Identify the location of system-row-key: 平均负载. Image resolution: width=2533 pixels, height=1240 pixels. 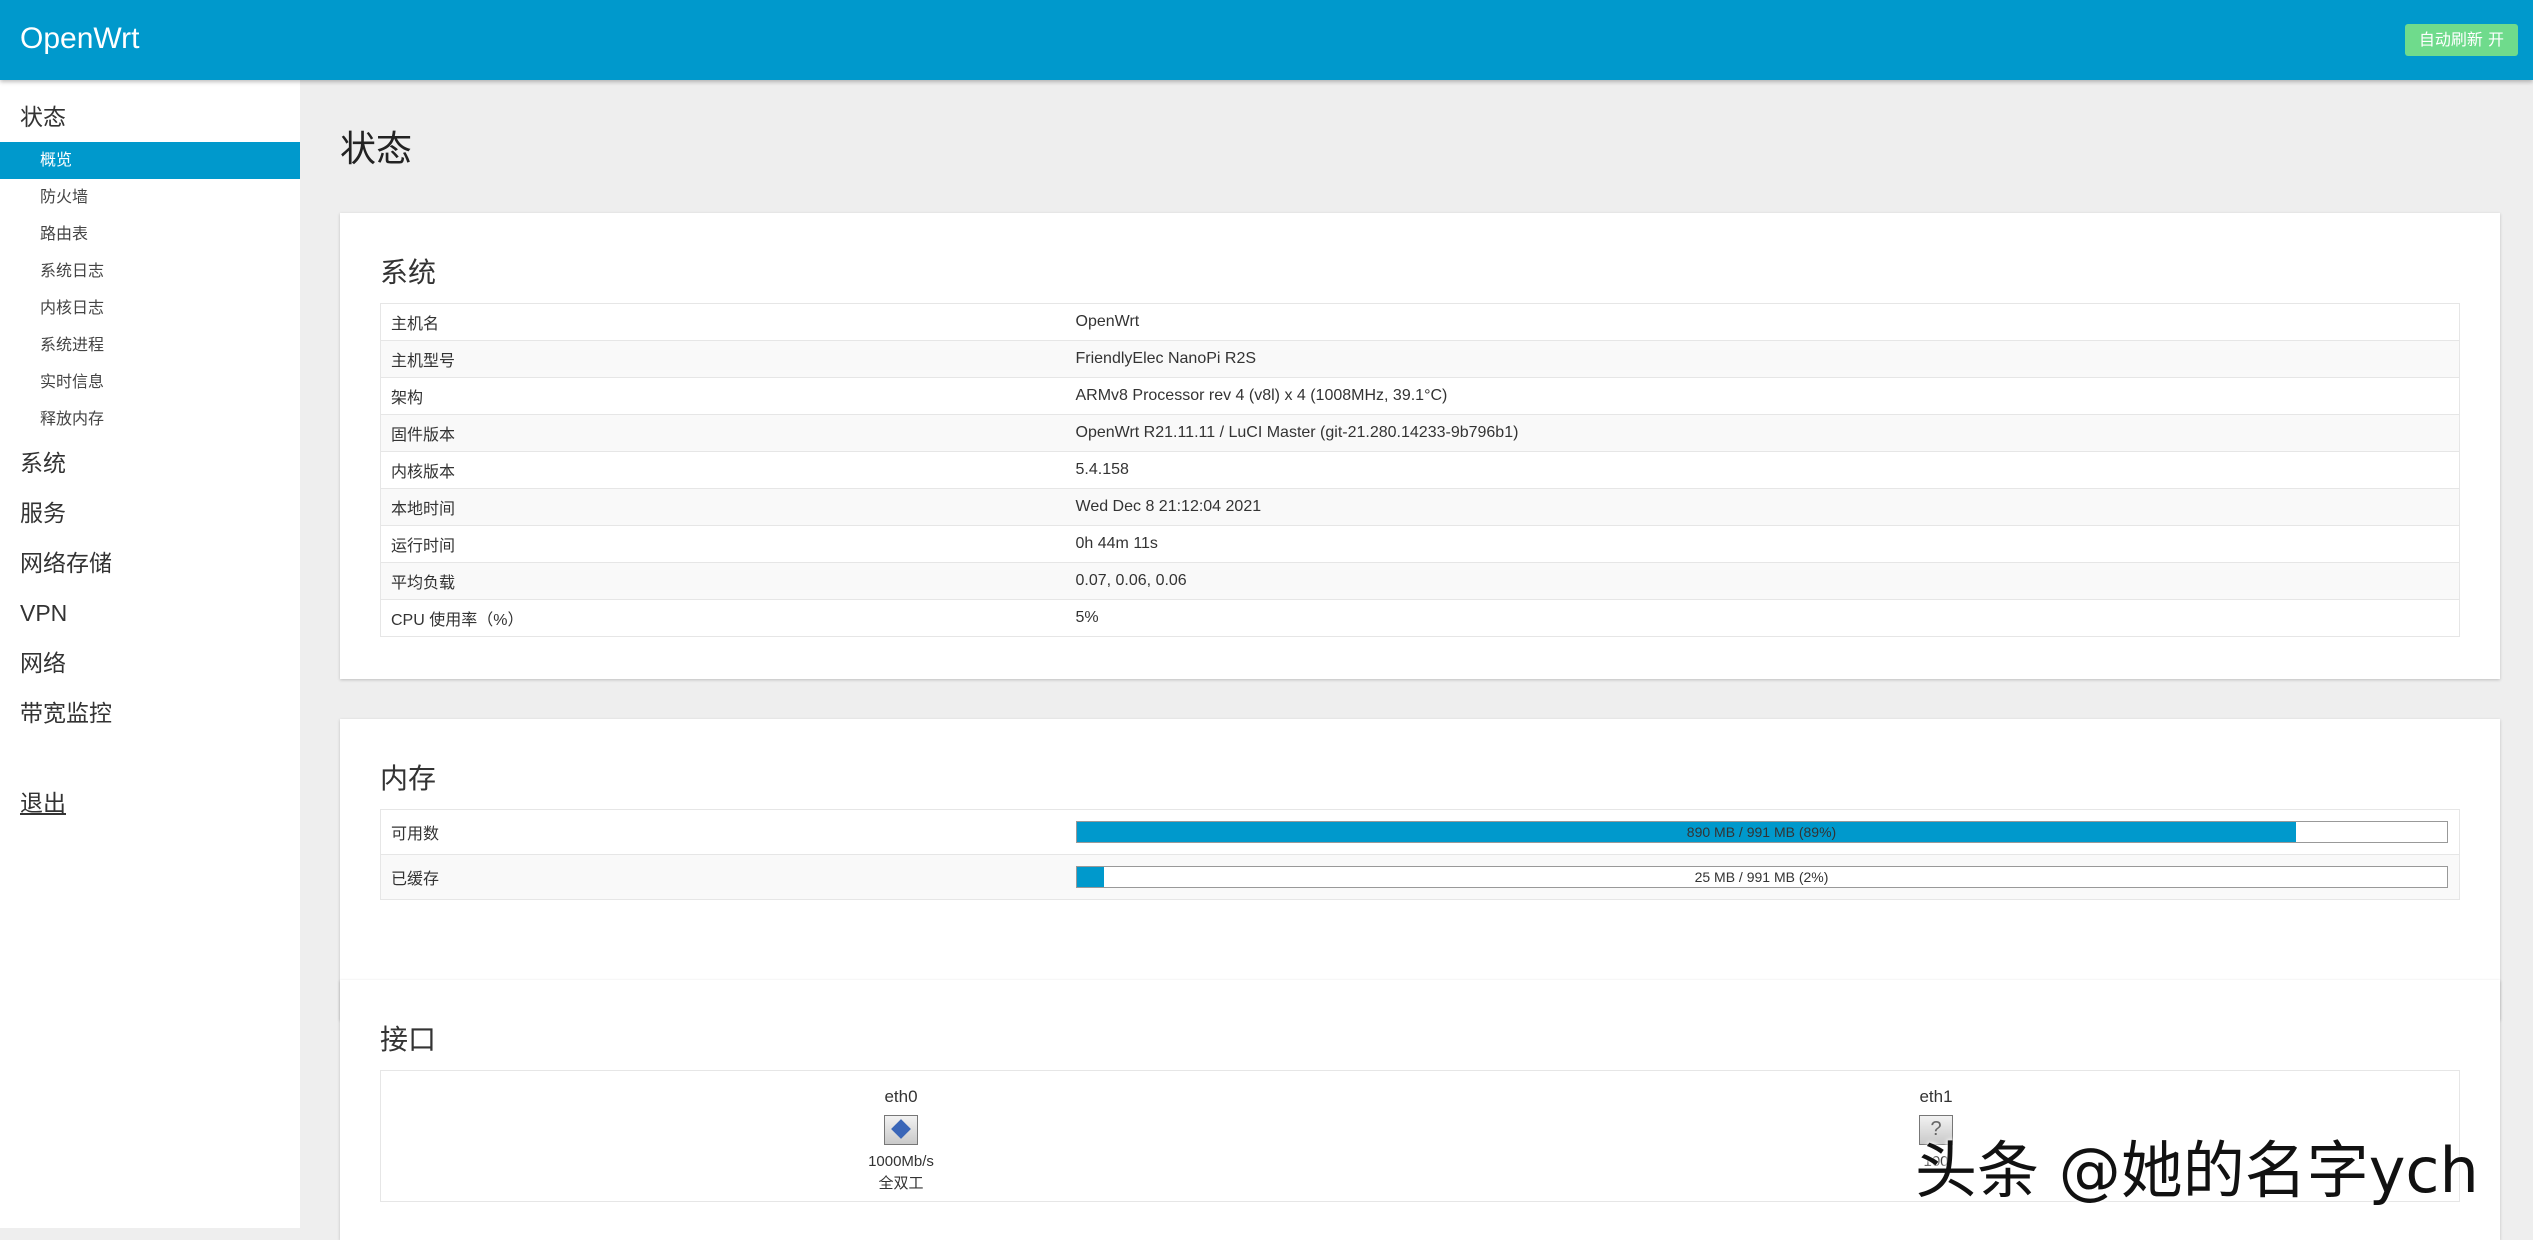
(723, 581).